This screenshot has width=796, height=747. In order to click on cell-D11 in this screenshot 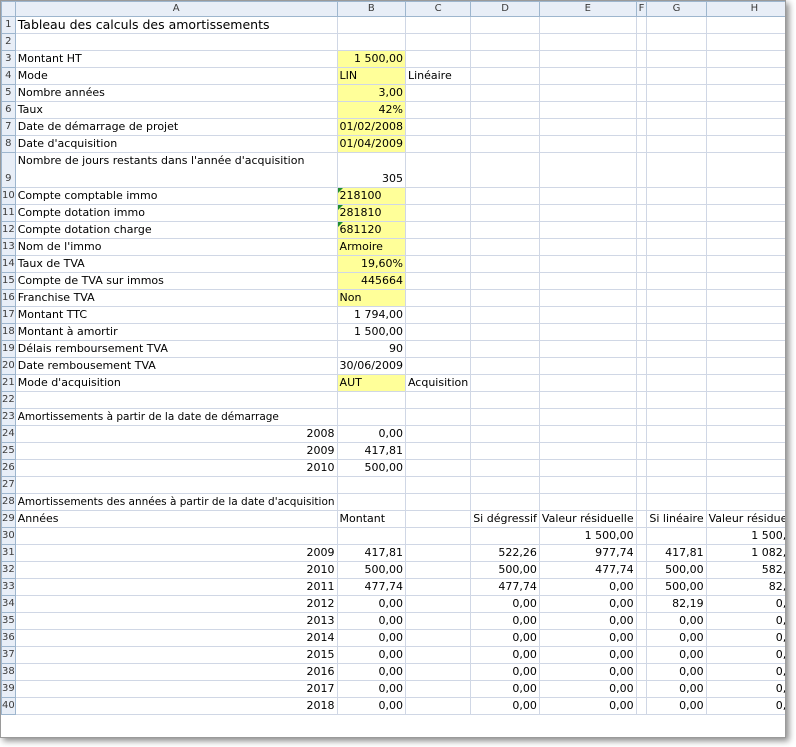, I will do `click(505, 213)`.